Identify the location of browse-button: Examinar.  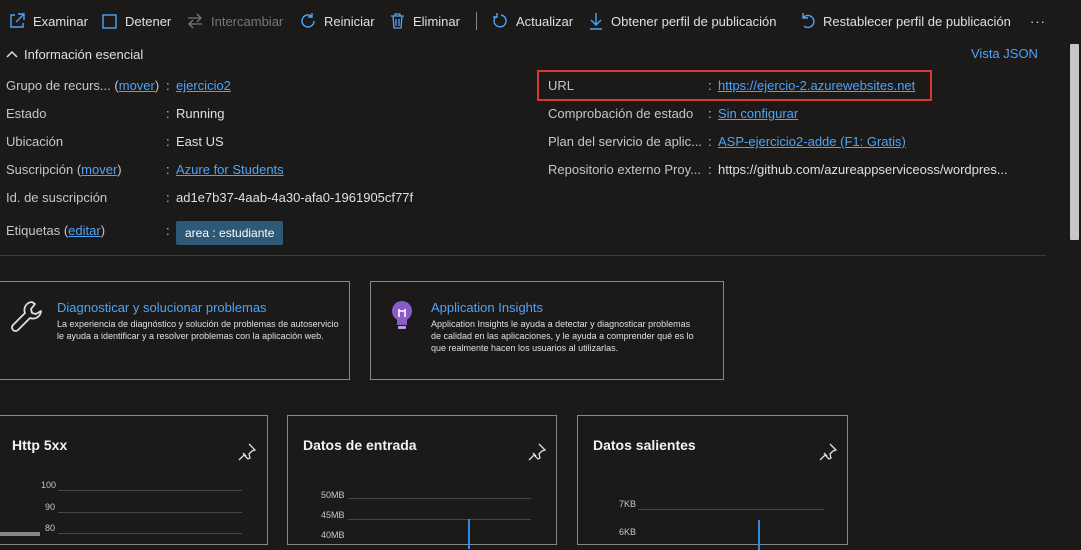
(48, 21).